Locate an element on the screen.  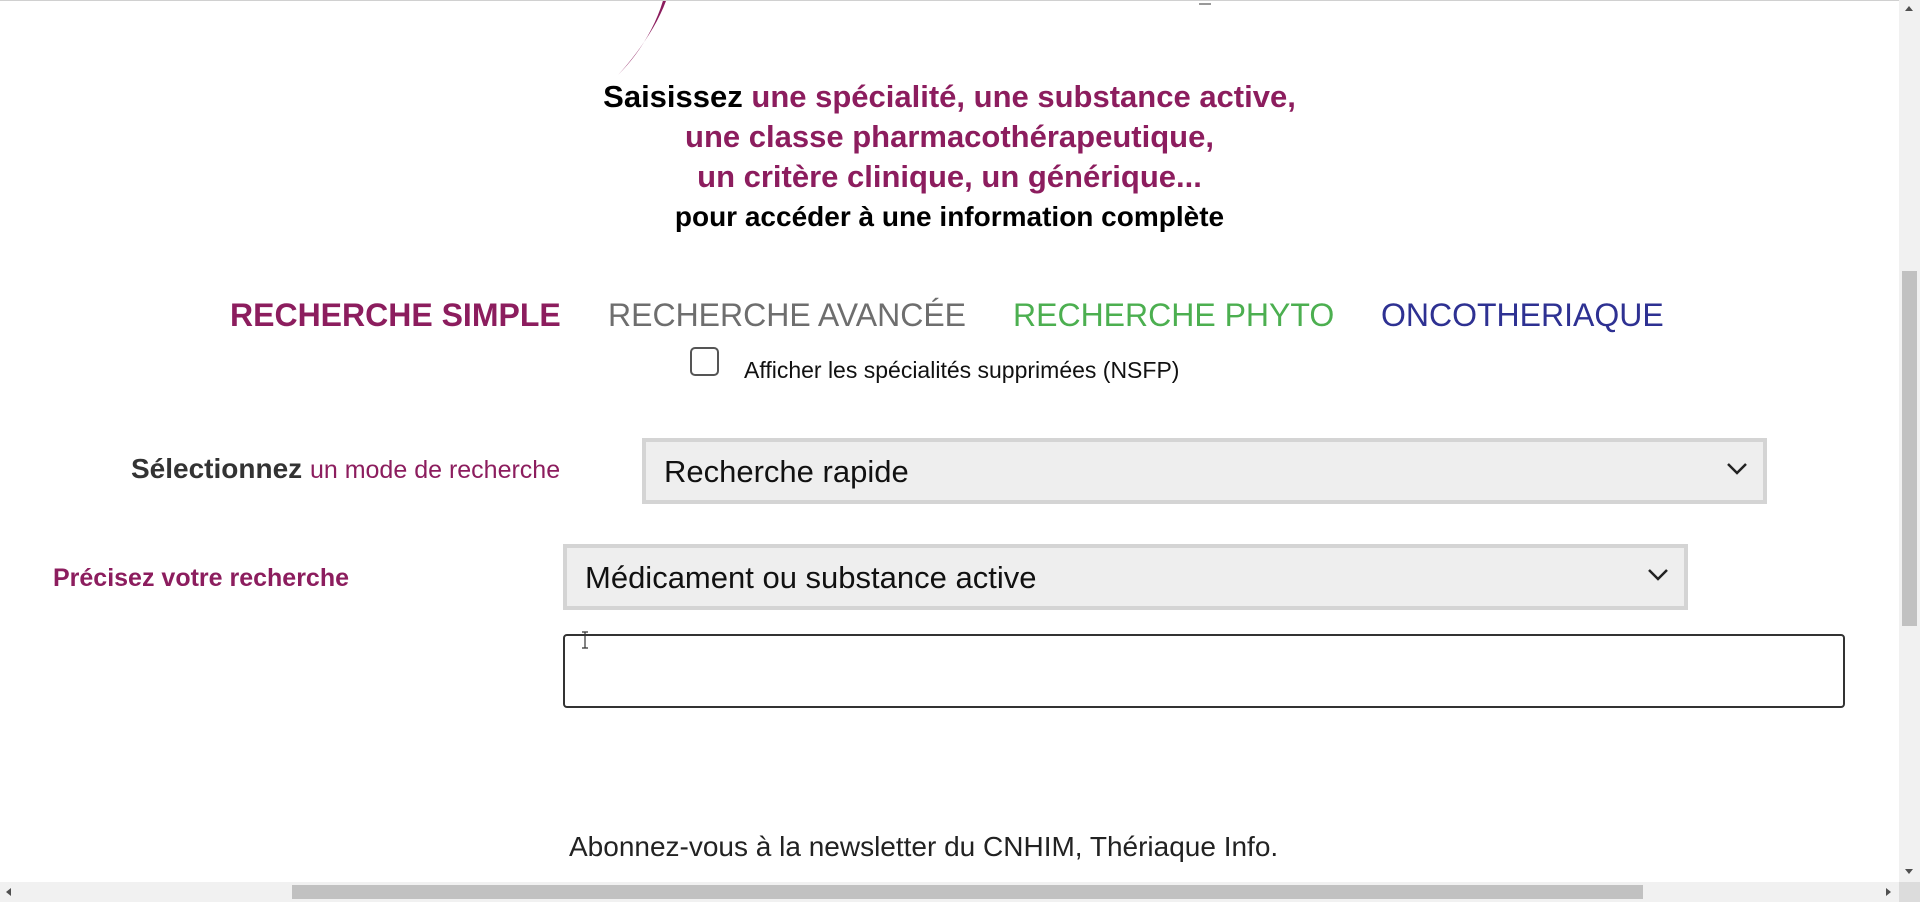
tab-recherche-avancee: RECHERCHE AVANCÉE is located at coordinates (787, 315).